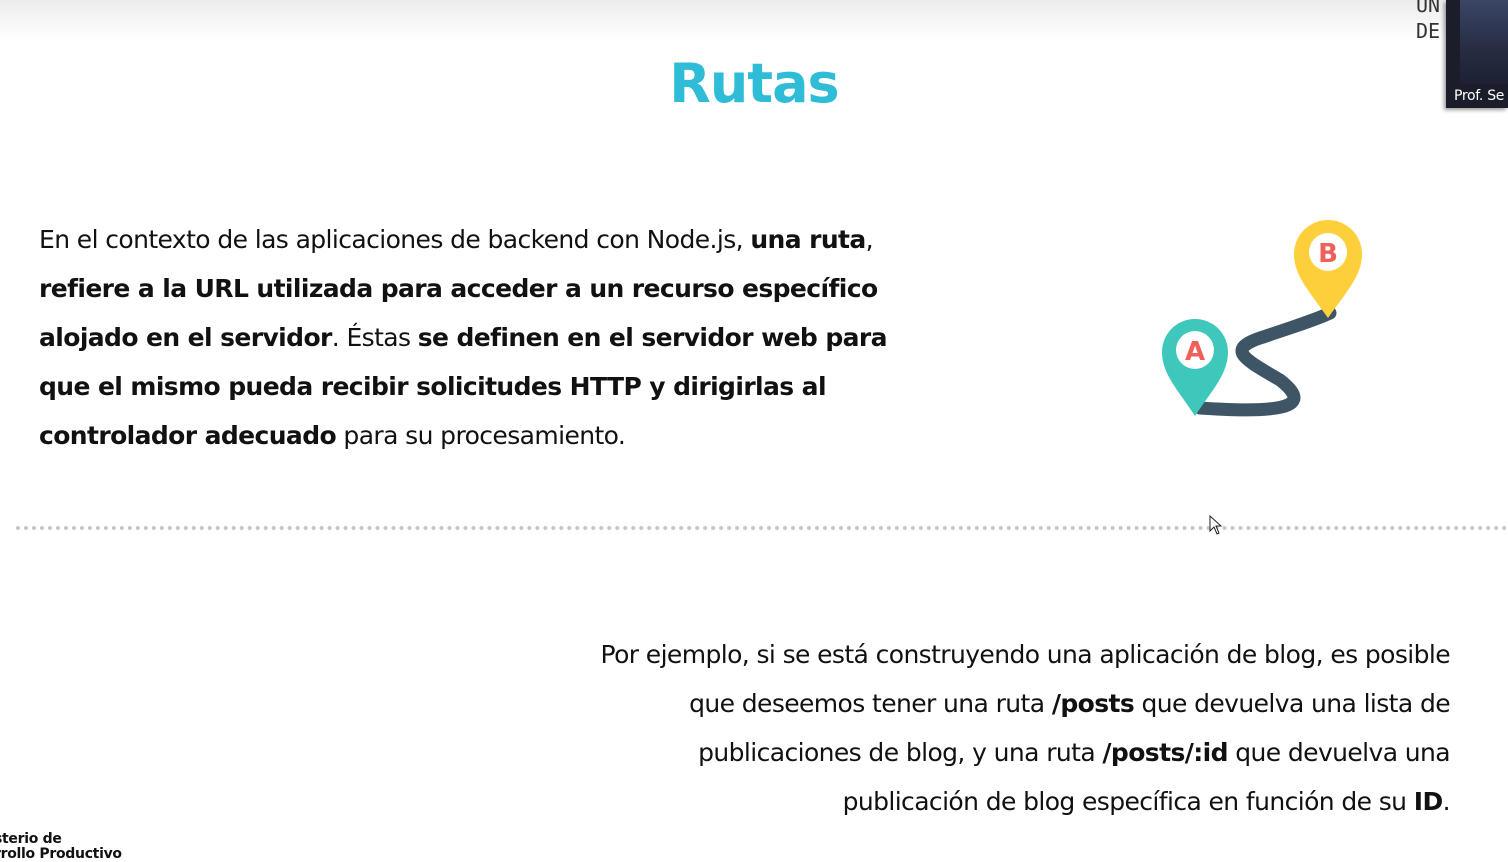  What do you see at coordinates (1428, 21) in the screenshot?
I see `background-text: UN DE` at bounding box center [1428, 21].